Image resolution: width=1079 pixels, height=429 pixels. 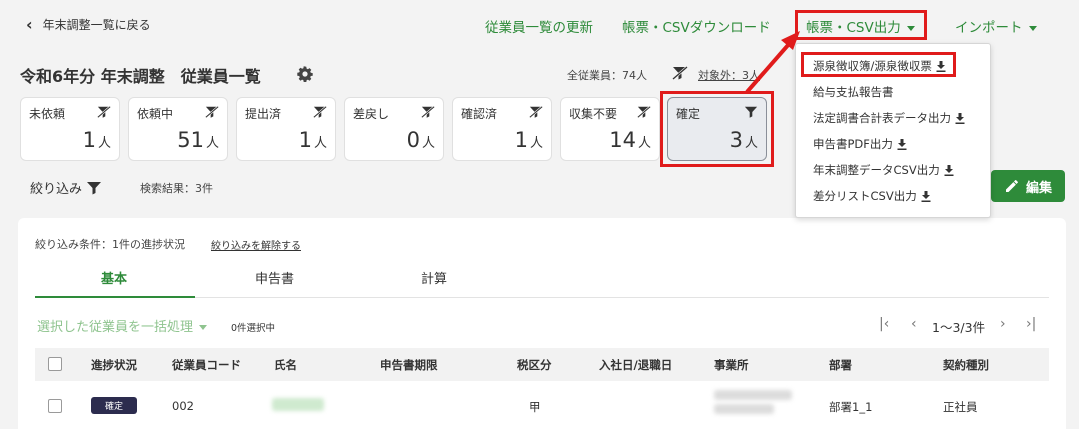 I want to click on import-menu-button: インポート, so click(x=996, y=26).